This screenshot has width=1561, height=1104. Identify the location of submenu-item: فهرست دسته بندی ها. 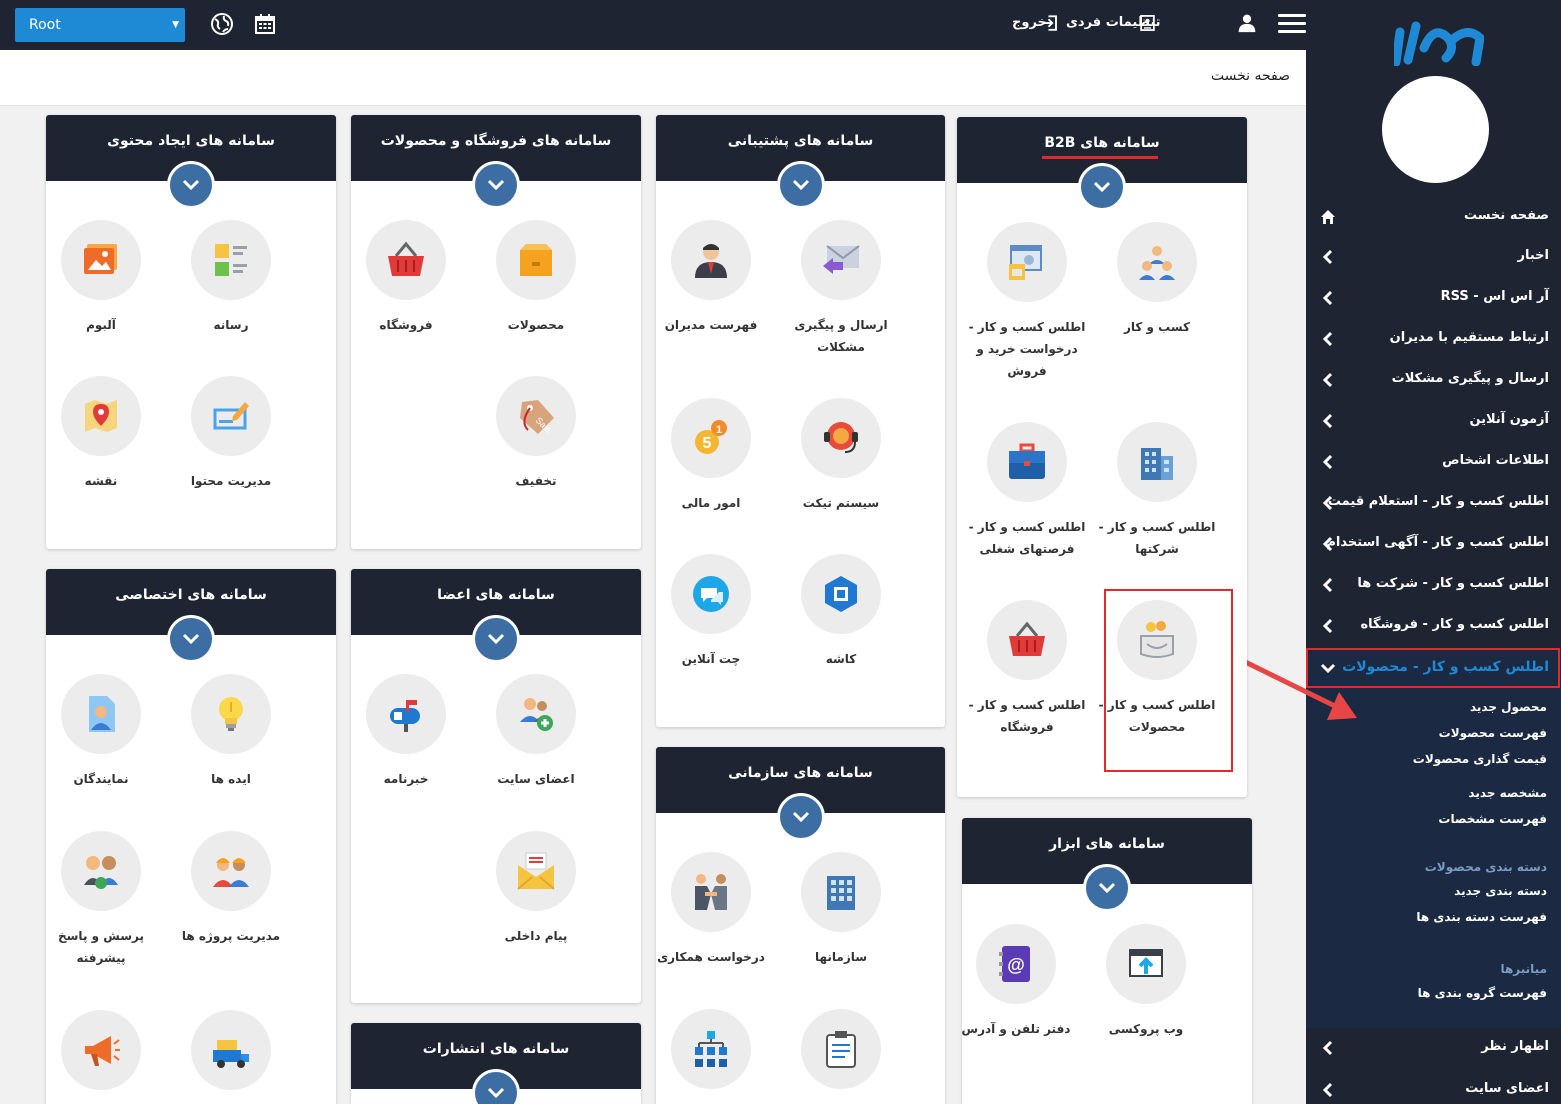
(1481, 917).